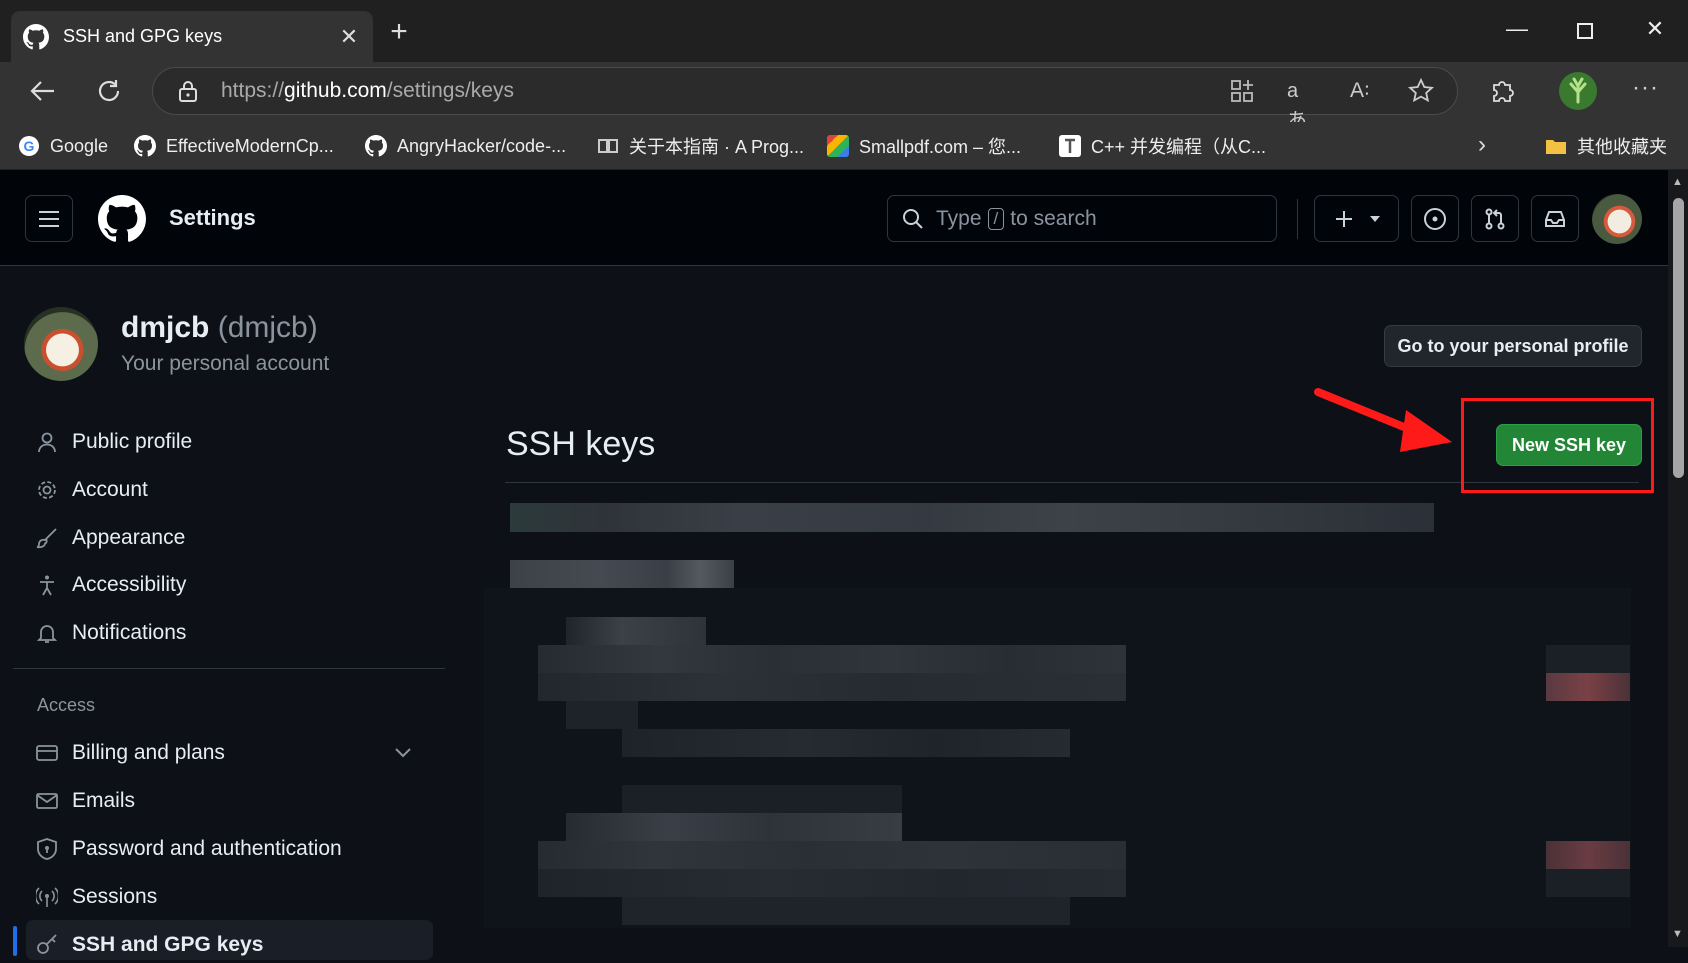 This screenshot has width=1688, height=963. I want to click on sidebar-item-notifications: Notifications, so click(111, 633).